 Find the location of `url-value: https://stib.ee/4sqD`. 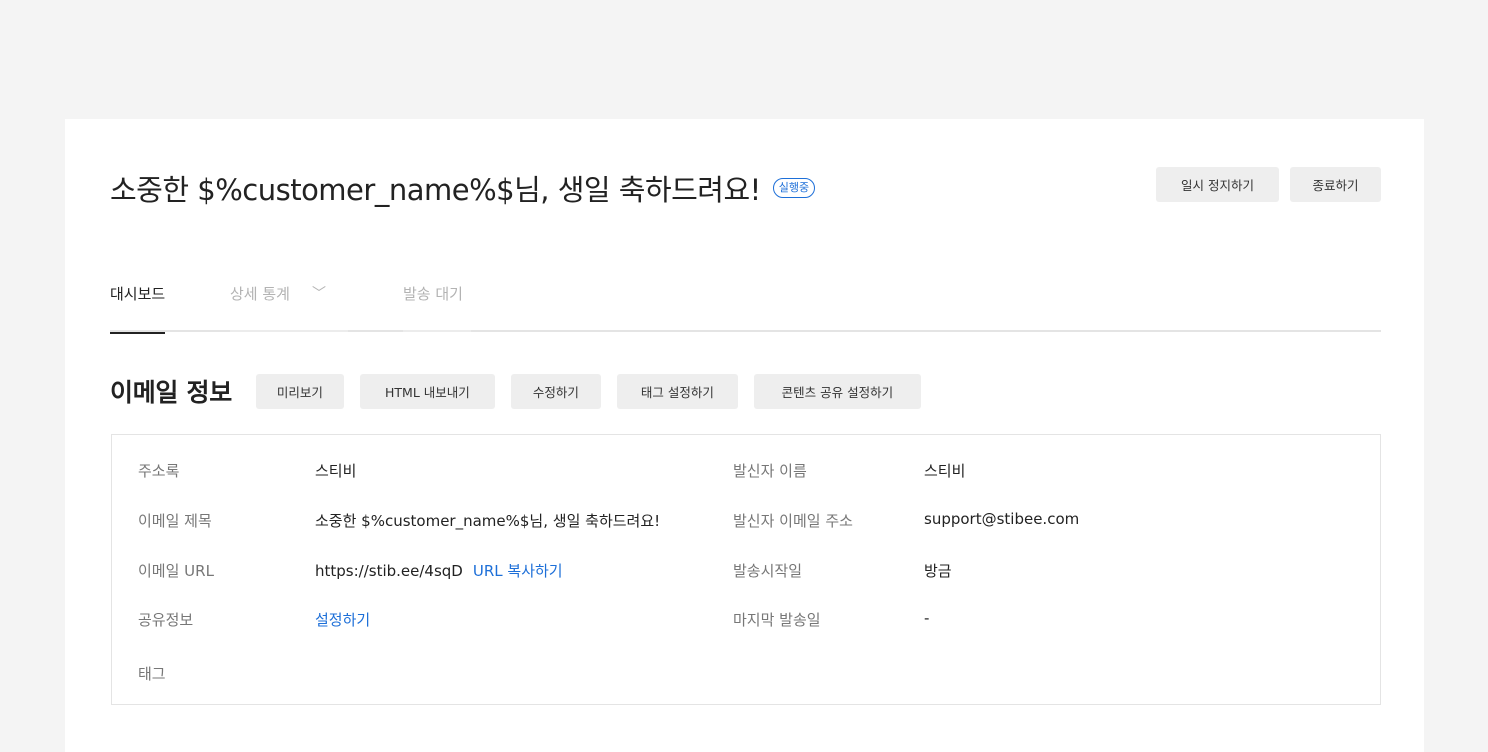

url-value: https://stib.ee/4sqD is located at coordinates (389, 571).